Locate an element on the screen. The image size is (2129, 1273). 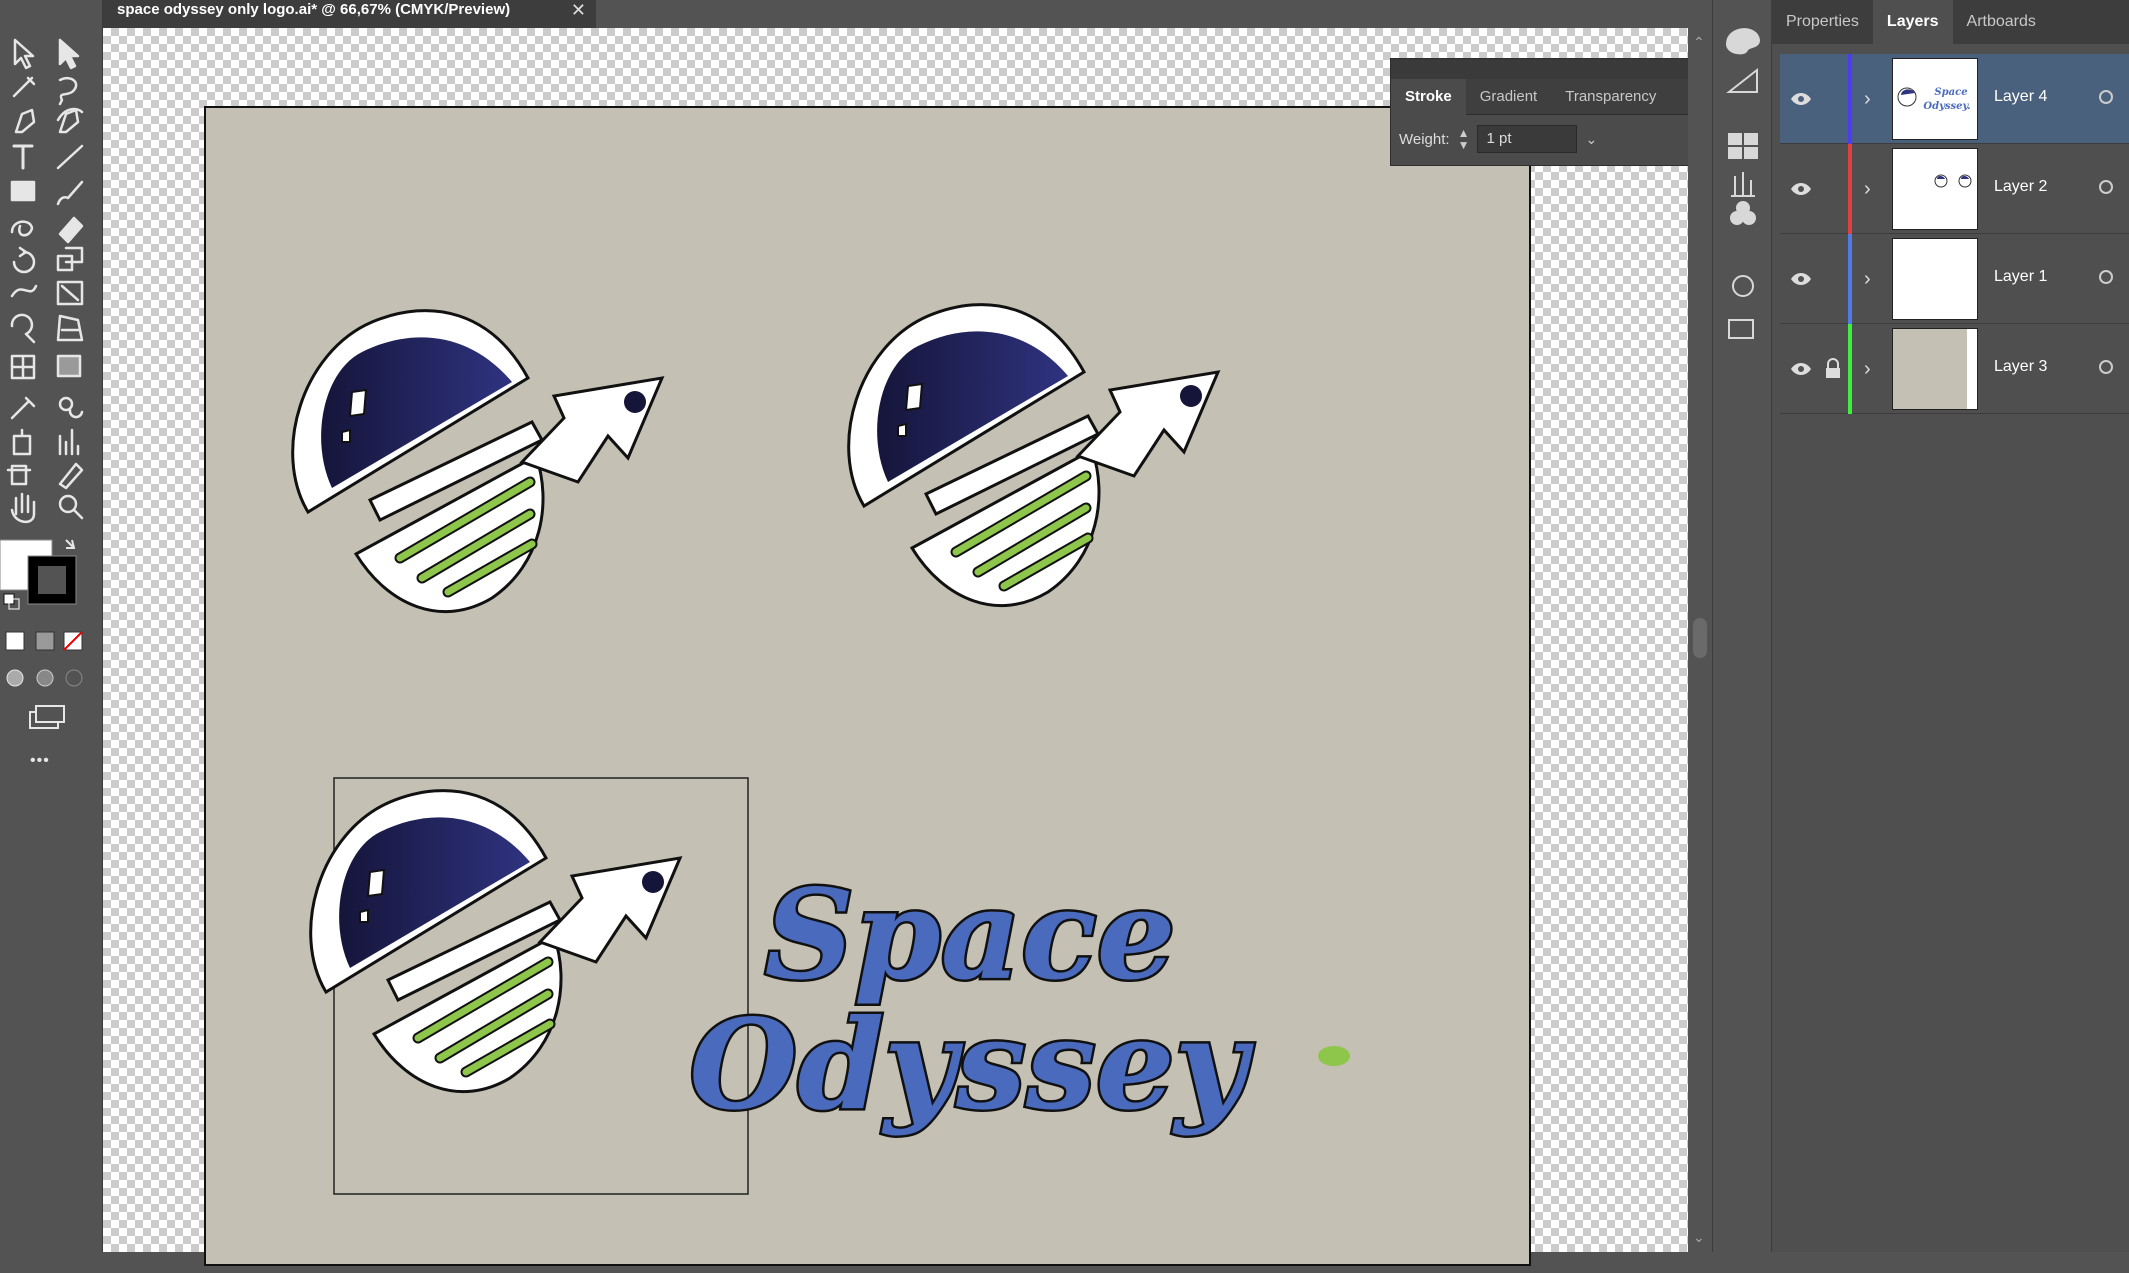
blend-tool-icon is located at coordinates (71, 407).